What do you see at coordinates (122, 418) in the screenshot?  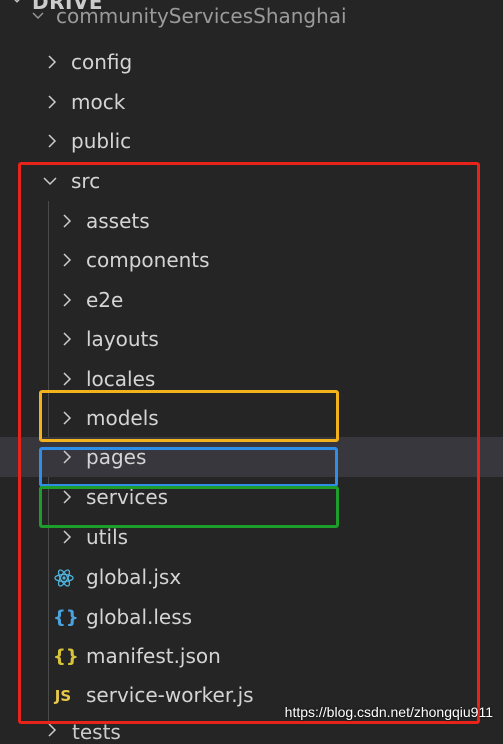 I see `folder-label: models` at bounding box center [122, 418].